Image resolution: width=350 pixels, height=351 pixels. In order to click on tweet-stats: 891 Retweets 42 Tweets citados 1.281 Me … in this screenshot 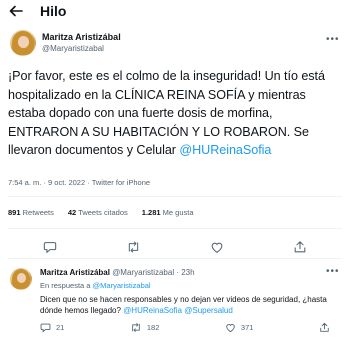, I will do `click(101, 212)`.